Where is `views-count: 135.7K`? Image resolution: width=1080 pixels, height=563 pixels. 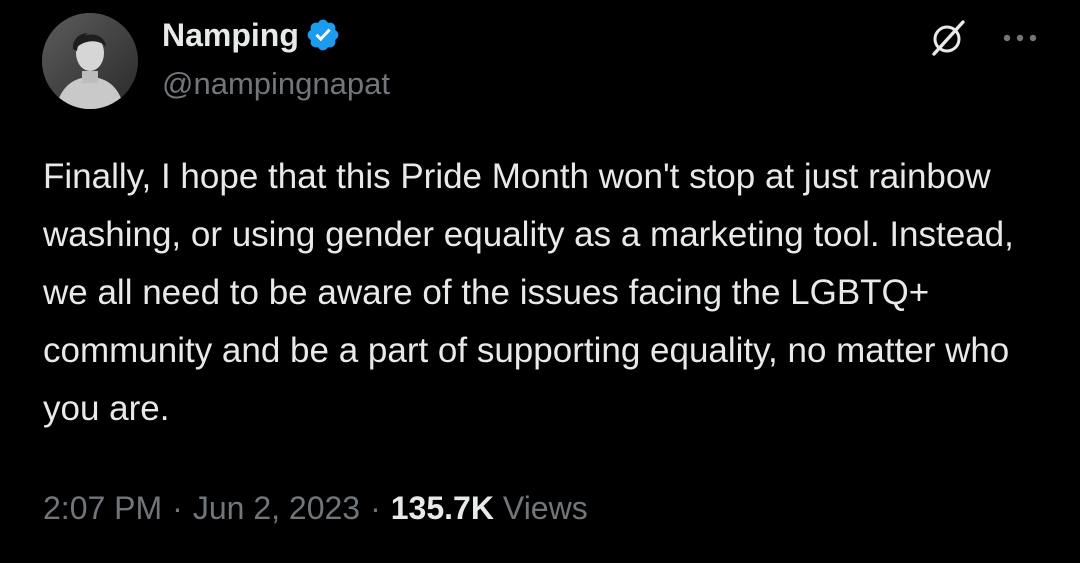 views-count: 135.7K is located at coordinates (442, 508).